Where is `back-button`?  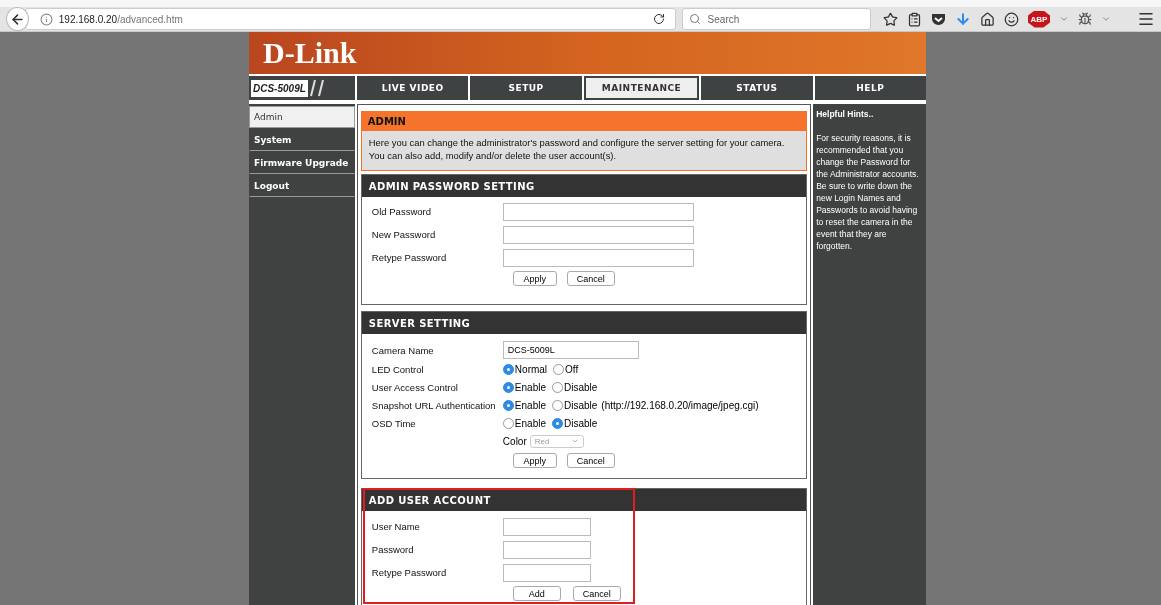 back-button is located at coordinates (17, 19).